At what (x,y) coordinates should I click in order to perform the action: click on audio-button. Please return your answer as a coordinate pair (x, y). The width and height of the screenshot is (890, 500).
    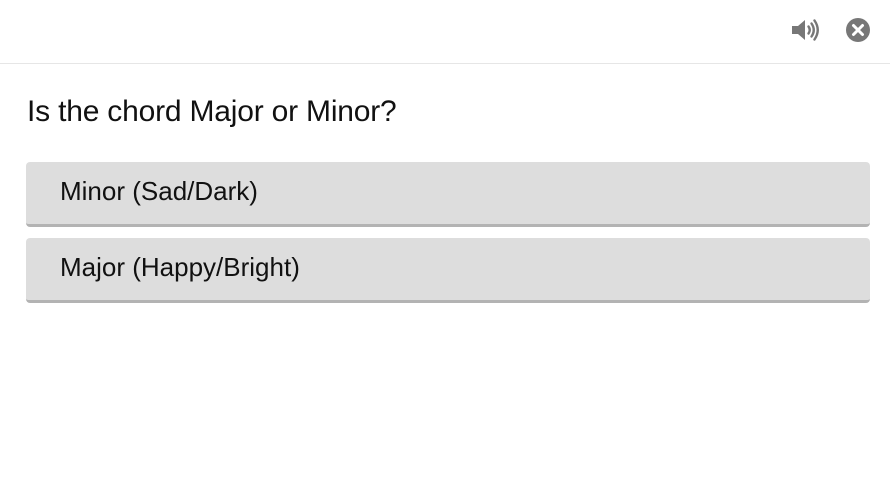
    Looking at the image, I should click on (805, 30).